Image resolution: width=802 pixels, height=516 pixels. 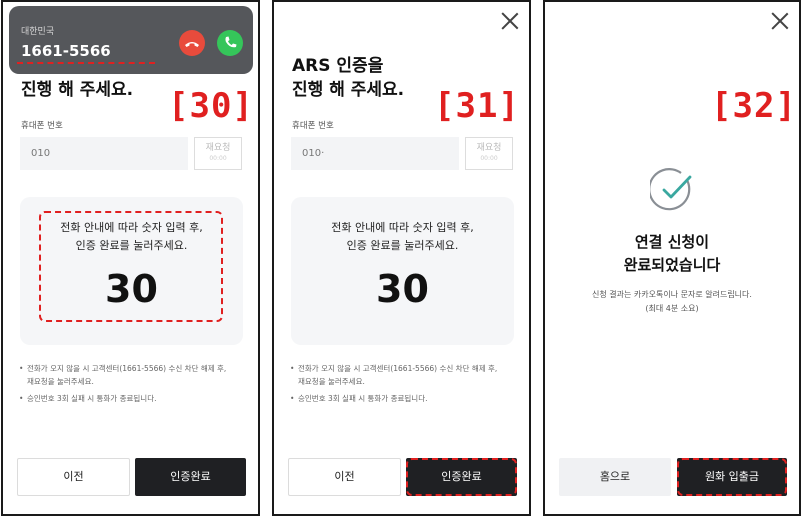 What do you see at coordinates (86, 63) in the screenshot?
I see `caller-number-highlight` at bounding box center [86, 63].